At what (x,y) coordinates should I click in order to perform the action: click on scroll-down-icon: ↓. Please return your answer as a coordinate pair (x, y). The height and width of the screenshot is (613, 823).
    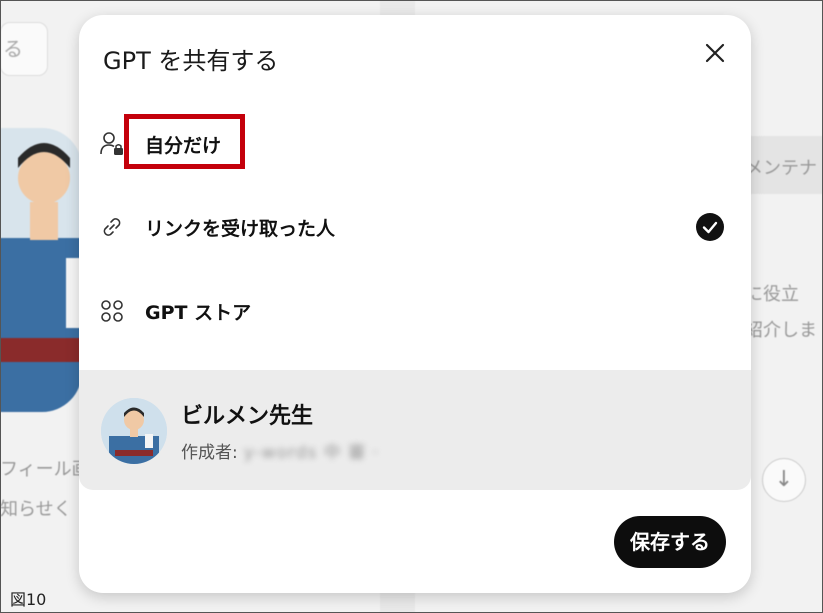
    Looking at the image, I should click on (784, 480).